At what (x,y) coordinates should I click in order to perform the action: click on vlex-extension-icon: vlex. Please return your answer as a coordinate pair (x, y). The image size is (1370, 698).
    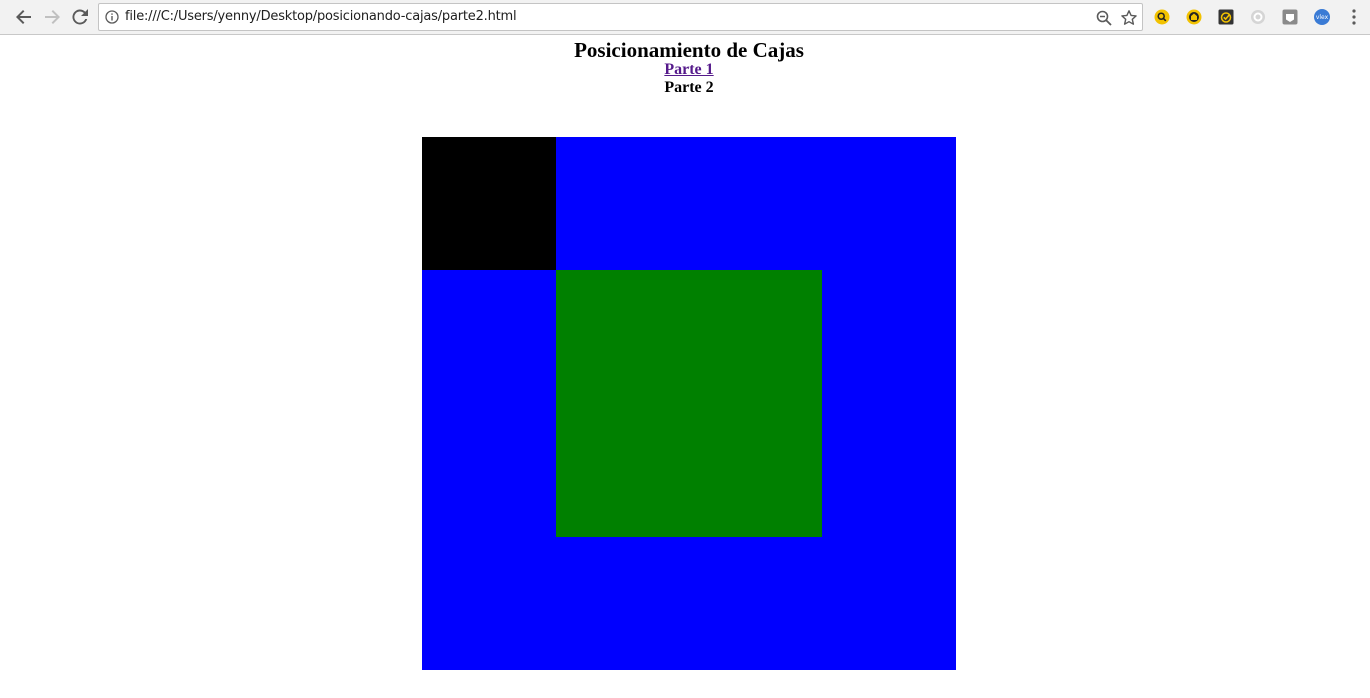
    Looking at the image, I should click on (1322, 17).